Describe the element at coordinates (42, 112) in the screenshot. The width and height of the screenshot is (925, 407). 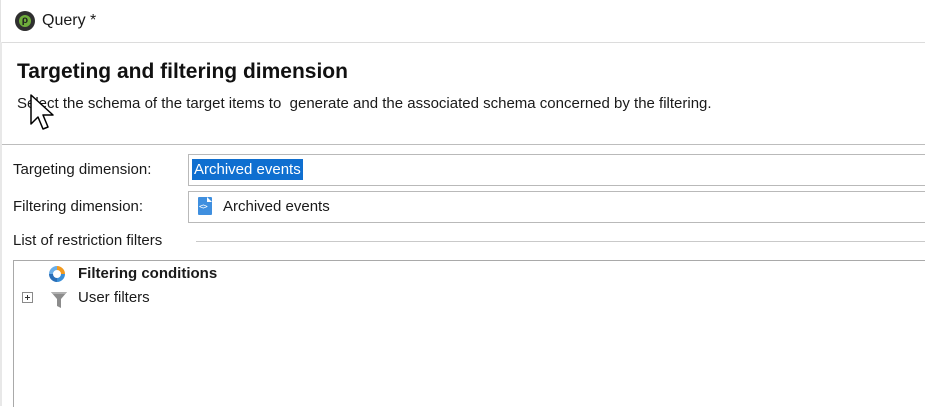
I see `mouse-cursor-icon` at that location.